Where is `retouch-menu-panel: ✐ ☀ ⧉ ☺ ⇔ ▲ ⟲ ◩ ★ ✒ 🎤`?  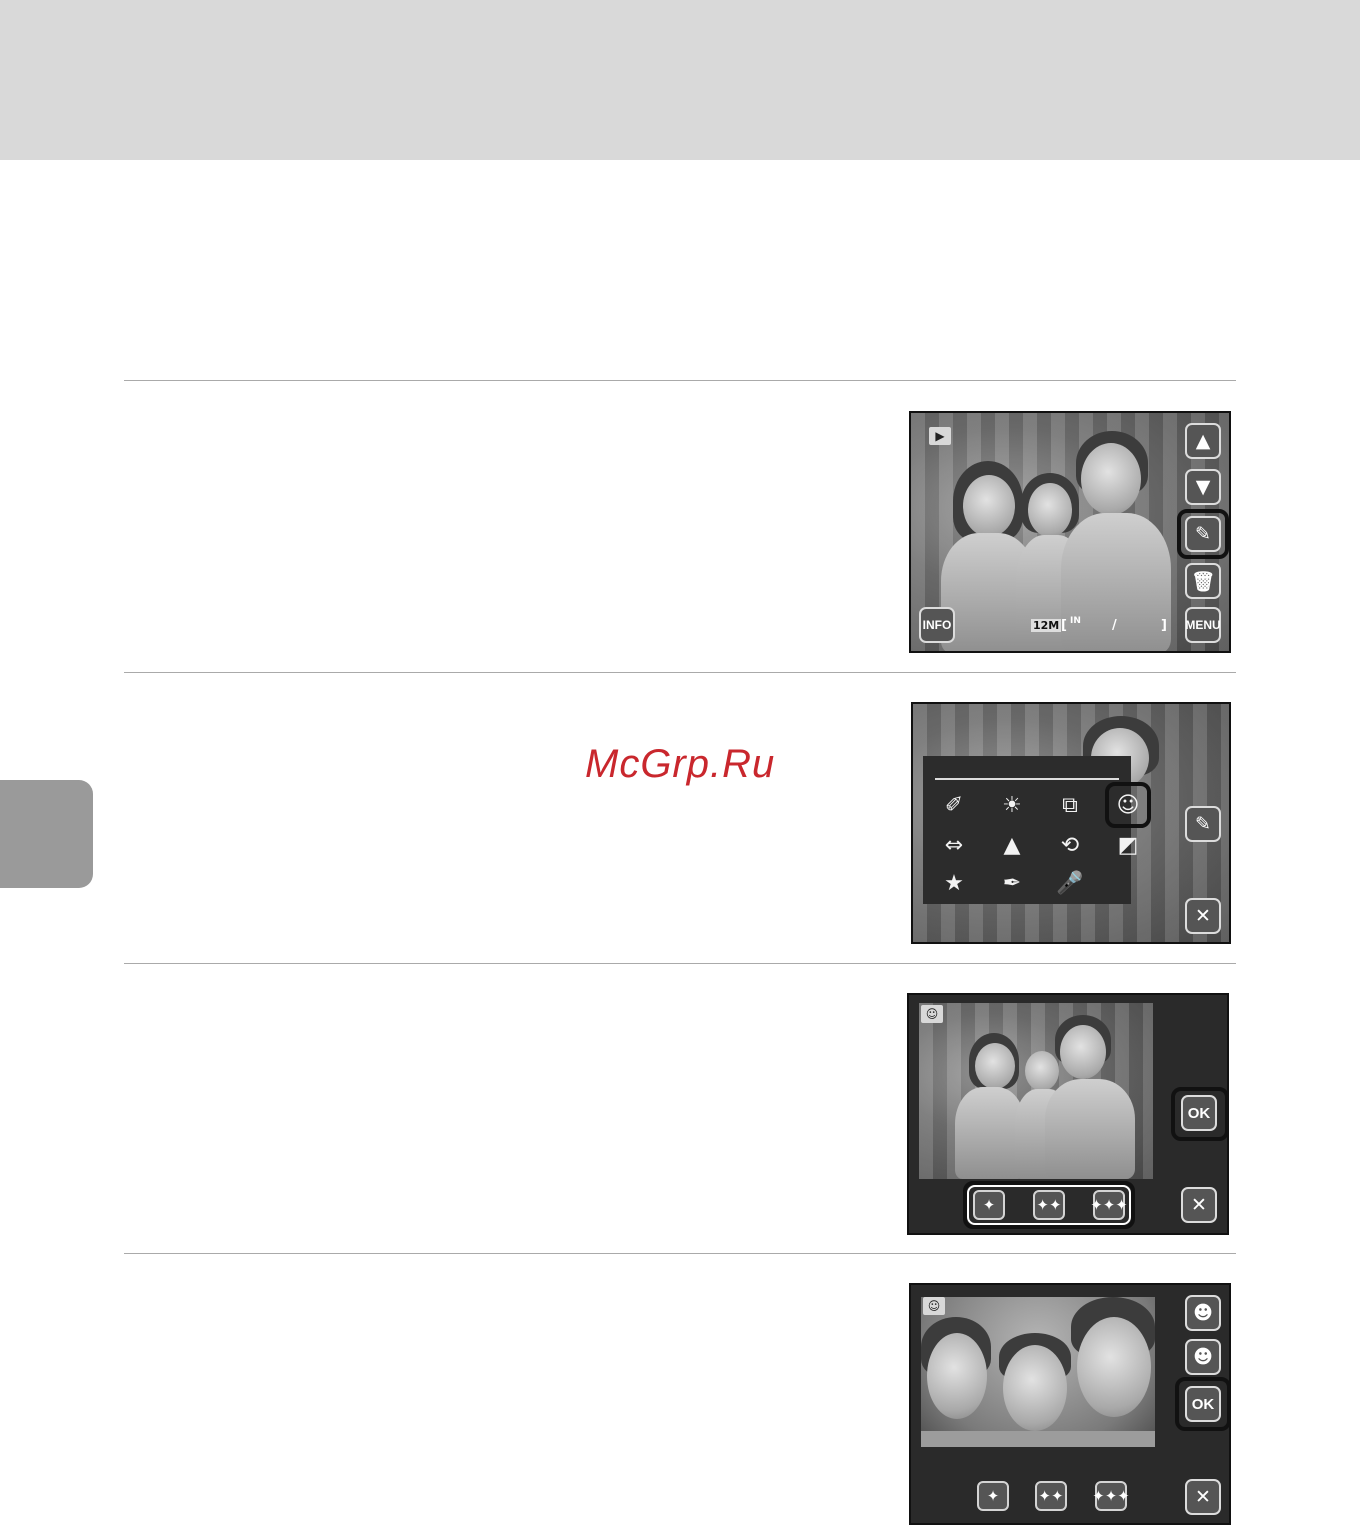 retouch-menu-panel: ✐ ☀ ⧉ ☺ ⇔ ▲ ⟲ ◩ ★ ✒ 🎤 is located at coordinates (1037, 830).